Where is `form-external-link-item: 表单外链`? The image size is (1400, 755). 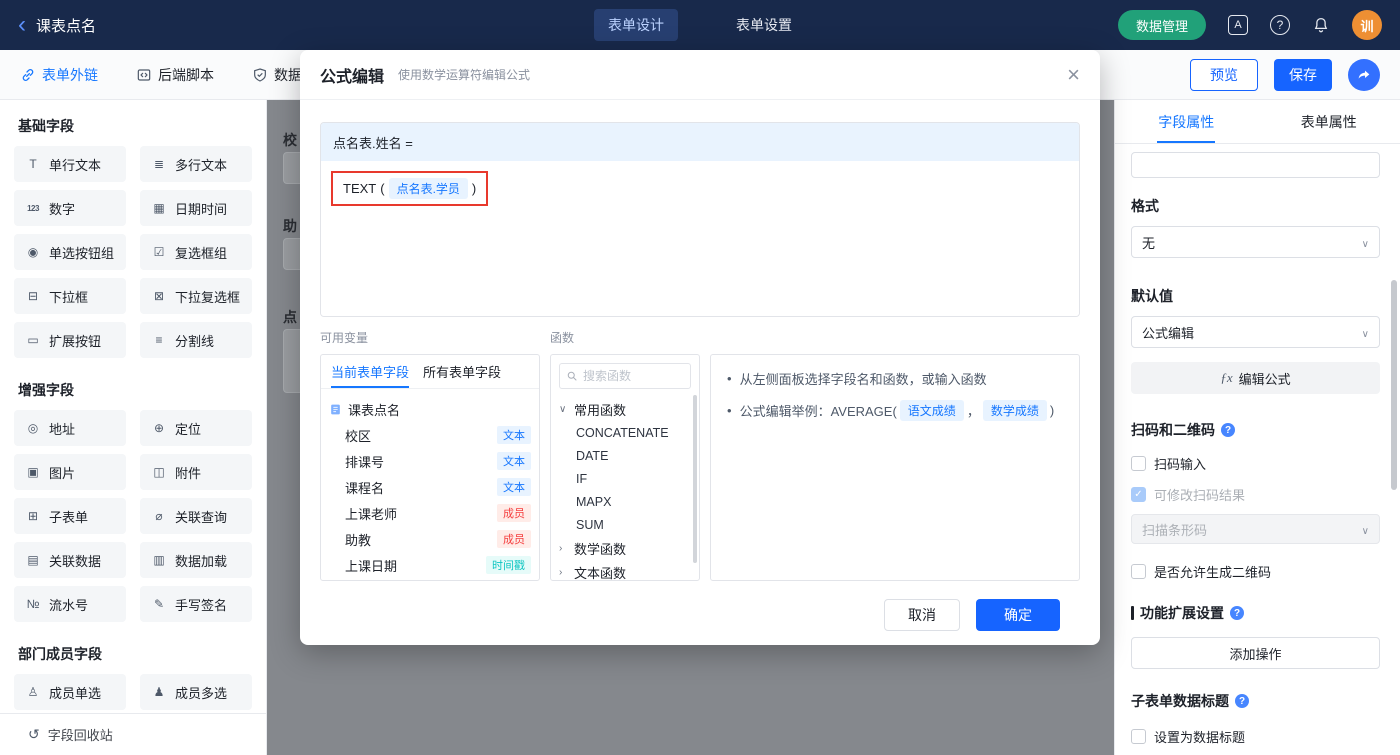
form-external-link-item: 表单外链 is located at coordinates (59, 75).